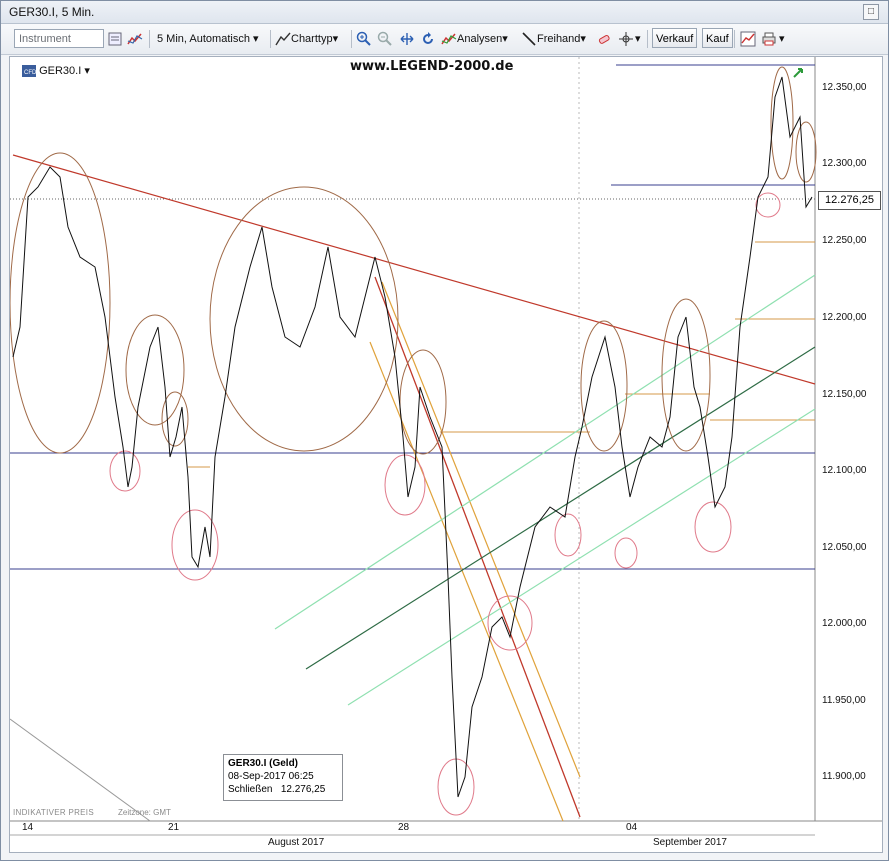  I want to click on info-title: GER30.I (Geld), so click(263, 763).